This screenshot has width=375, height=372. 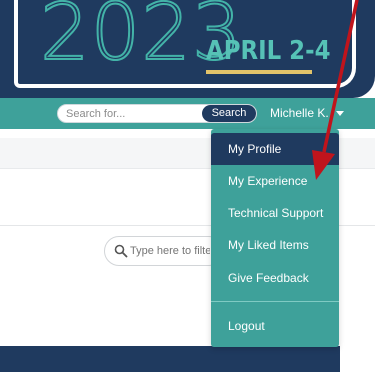 I want to click on menu-item-give-feedback: Give Feedback, so click(x=275, y=278).